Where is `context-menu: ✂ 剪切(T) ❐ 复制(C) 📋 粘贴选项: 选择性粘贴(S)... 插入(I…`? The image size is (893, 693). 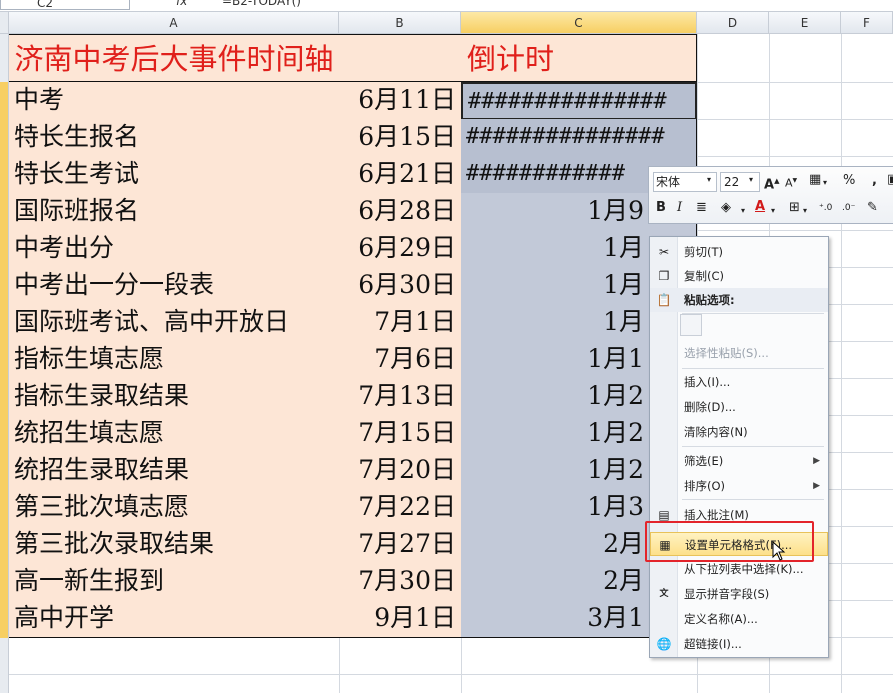
context-menu: ✂ 剪切(T) ❐ 复制(C) 📋 粘贴选项: 选择性粘贴(S)... 插入(I… is located at coordinates (739, 447).